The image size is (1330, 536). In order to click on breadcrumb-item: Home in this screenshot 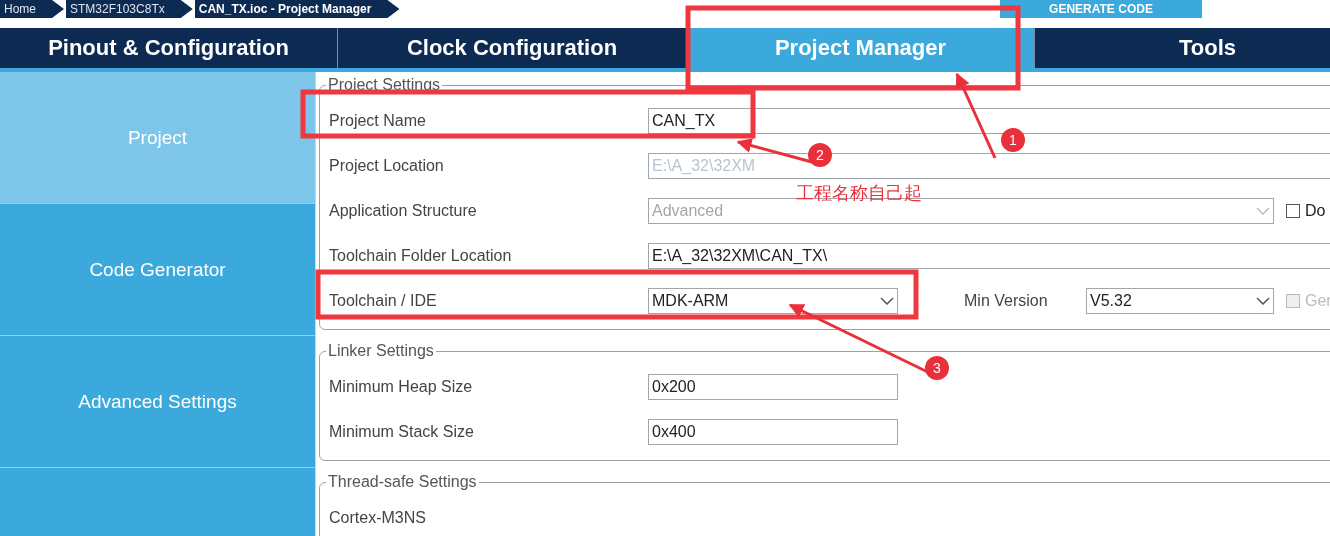, I will do `click(32, 9)`.